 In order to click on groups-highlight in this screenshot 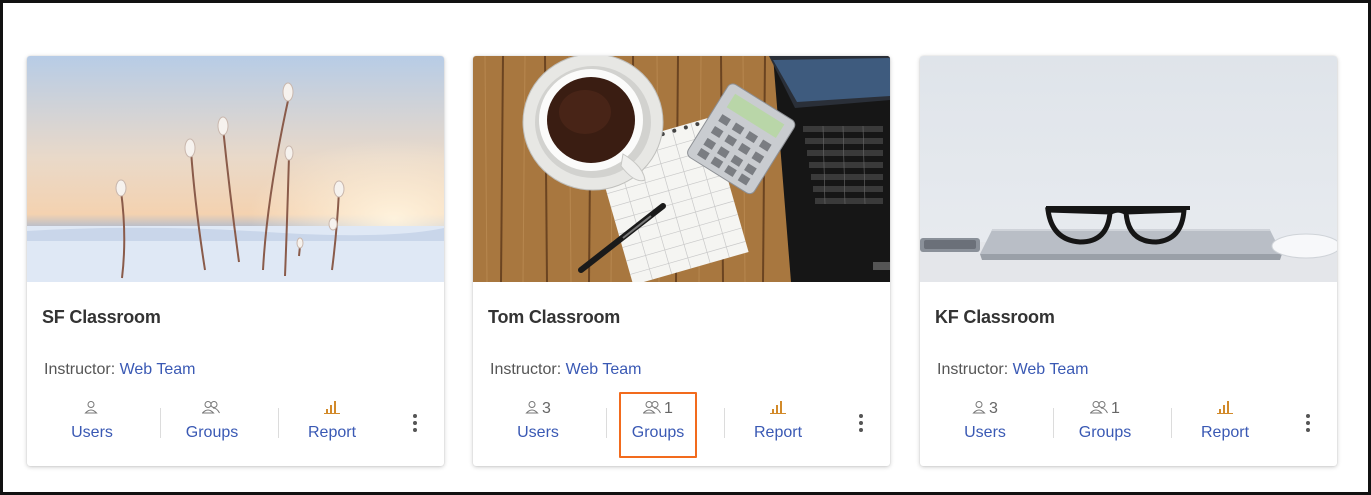, I will do `click(658, 425)`.